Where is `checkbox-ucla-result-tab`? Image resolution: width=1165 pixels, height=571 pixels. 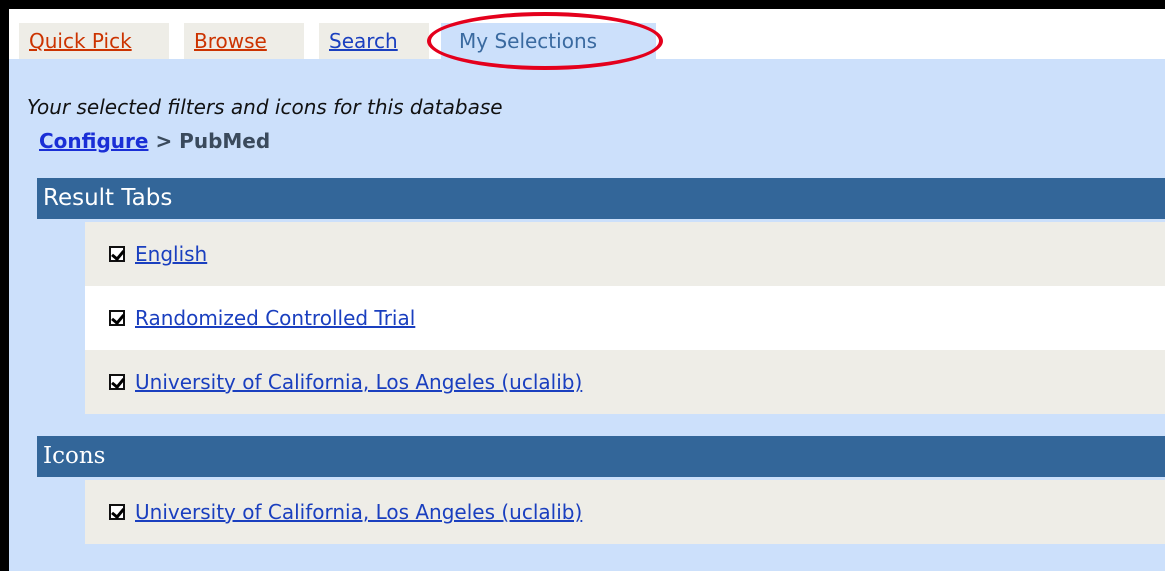 checkbox-ucla-result-tab is located at coordinates (117, 382).